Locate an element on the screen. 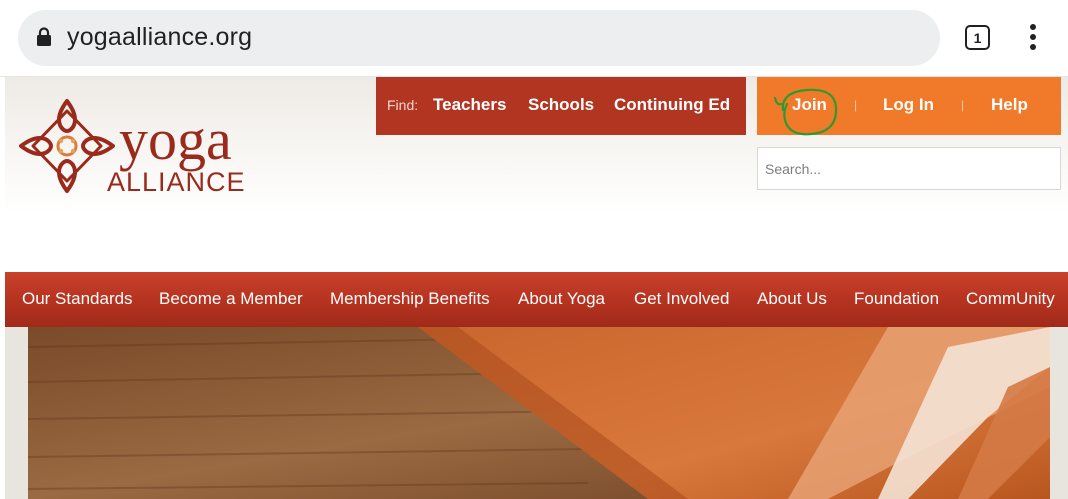  find-bar: Find: Teachers Schools Continuing Ed is located at coordinates (561, 106).